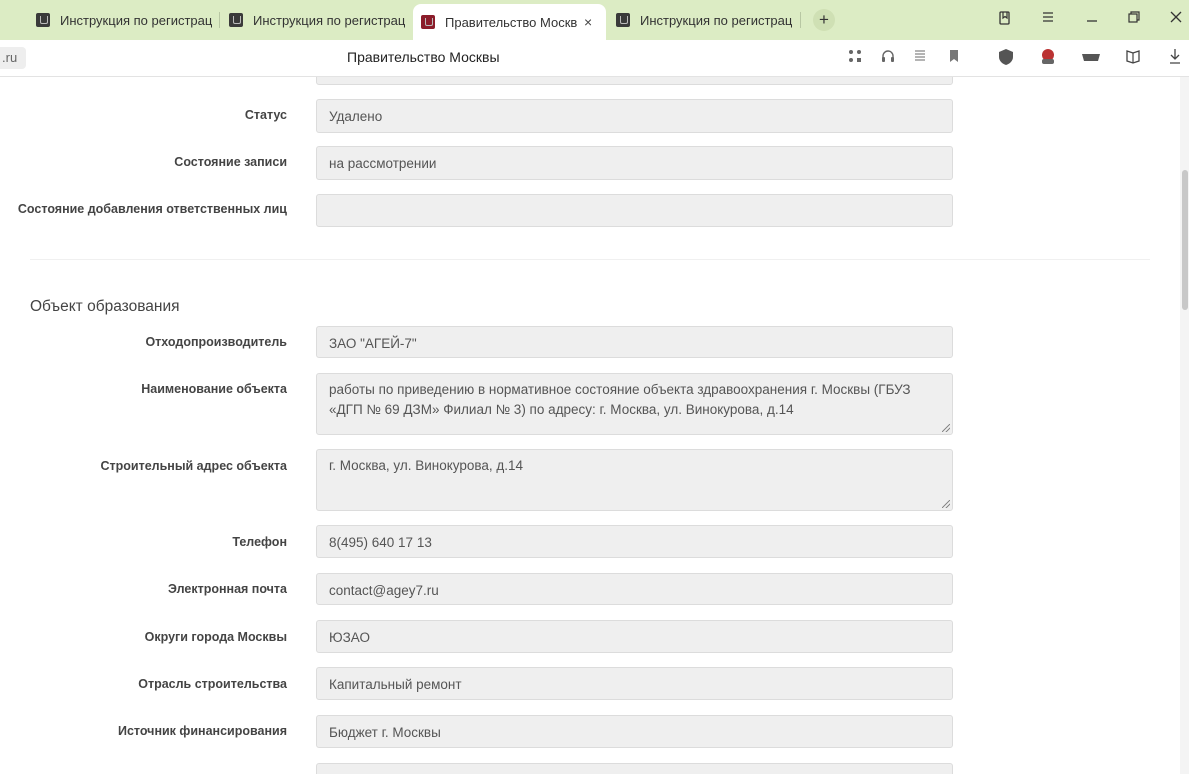 The width and height of the screenshot is (1189, 774). Describe the element at coordinates (426, 465) in the screenshot. I see `textarea-text: г. Москва, ул. Винокурова, д.14` at that location.